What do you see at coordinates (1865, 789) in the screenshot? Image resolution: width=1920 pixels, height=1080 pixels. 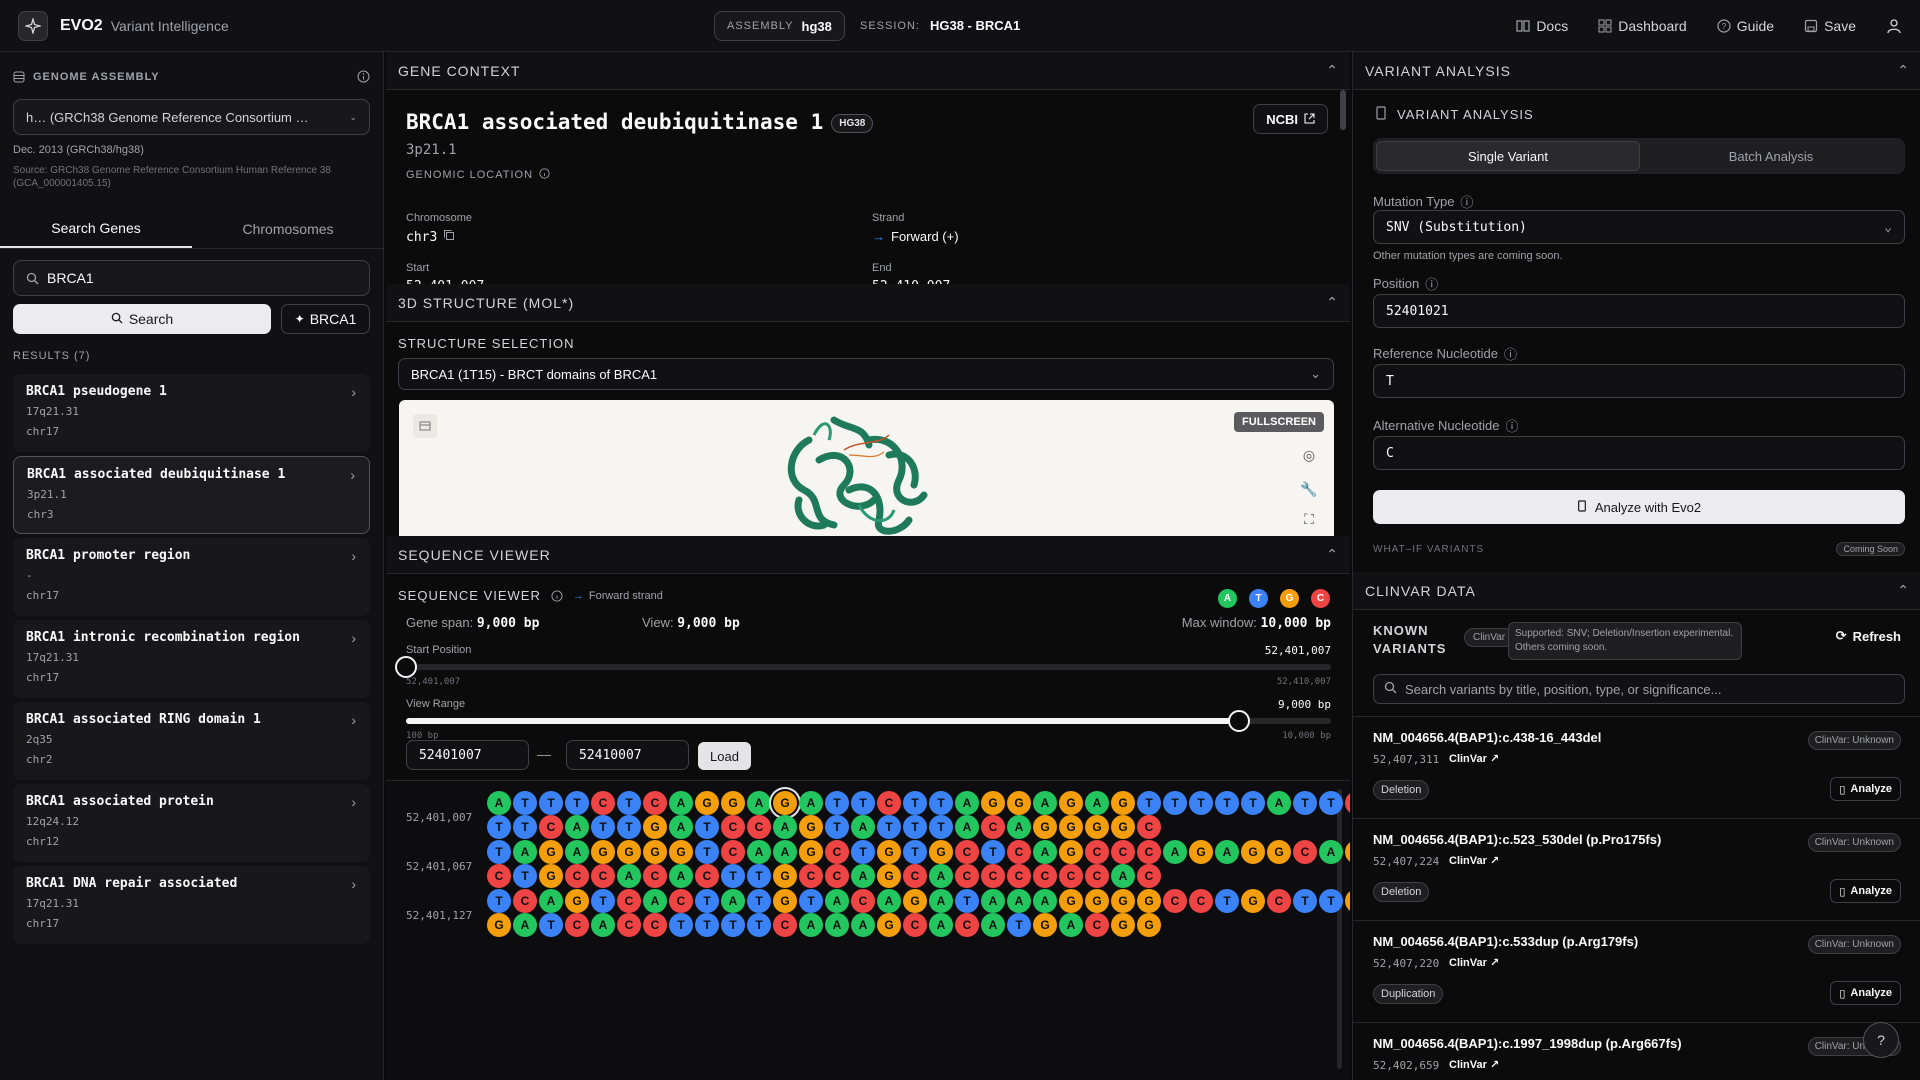 I see `analyze-variant-button: ▯ Analyze` at bounding box center [1865, 789].